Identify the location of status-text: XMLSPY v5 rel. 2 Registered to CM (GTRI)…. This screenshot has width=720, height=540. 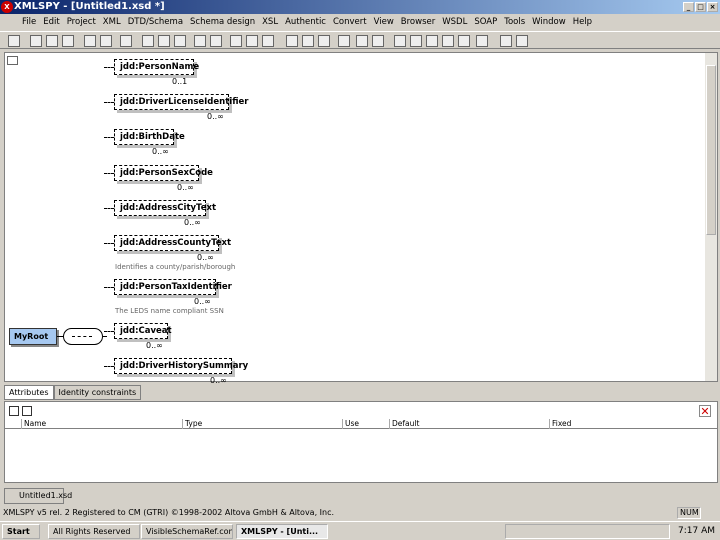
(169, 512).